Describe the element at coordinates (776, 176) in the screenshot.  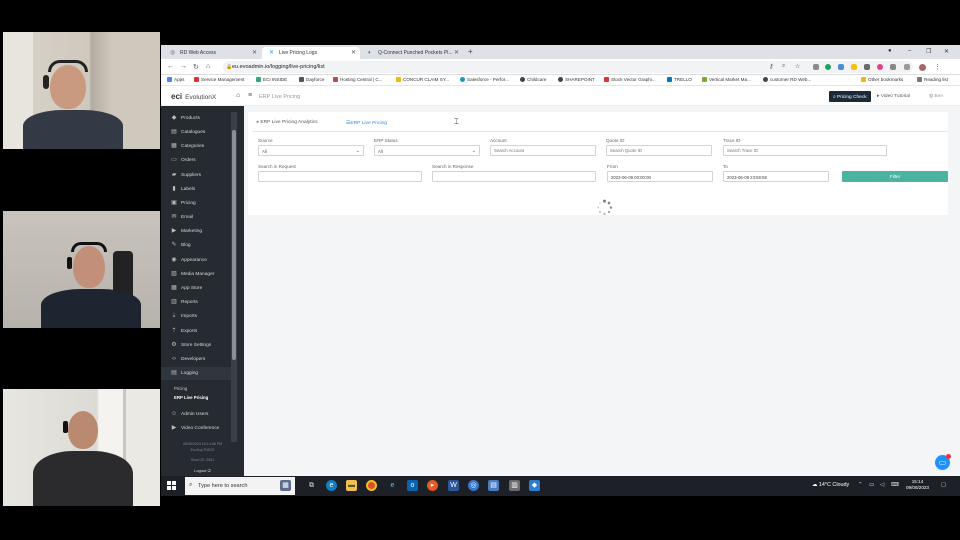
I see `to-date-input: 2023-06-09 23:59:59` at that location.